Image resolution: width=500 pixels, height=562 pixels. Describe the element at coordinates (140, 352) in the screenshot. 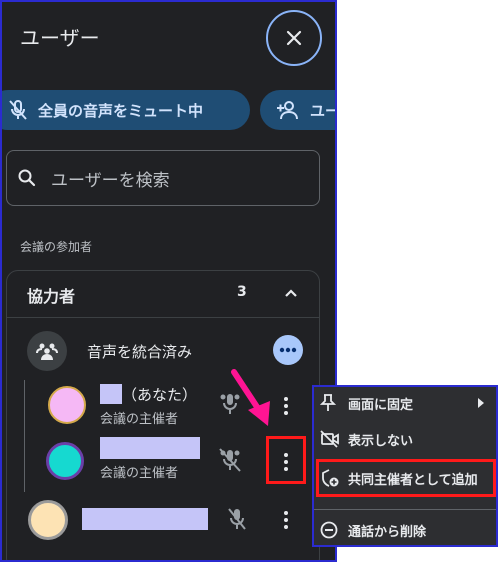

I see `merged-audio-label: 音声を統合済み` at that location.